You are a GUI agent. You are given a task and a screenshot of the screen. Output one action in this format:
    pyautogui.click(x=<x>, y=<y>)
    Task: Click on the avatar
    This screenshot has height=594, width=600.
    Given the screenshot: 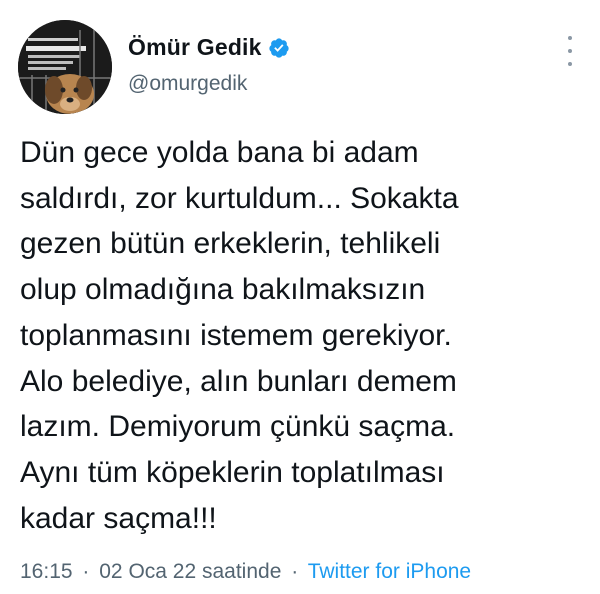 What is the action you would take?
    pyautogui.click(x=65, y=67)
    